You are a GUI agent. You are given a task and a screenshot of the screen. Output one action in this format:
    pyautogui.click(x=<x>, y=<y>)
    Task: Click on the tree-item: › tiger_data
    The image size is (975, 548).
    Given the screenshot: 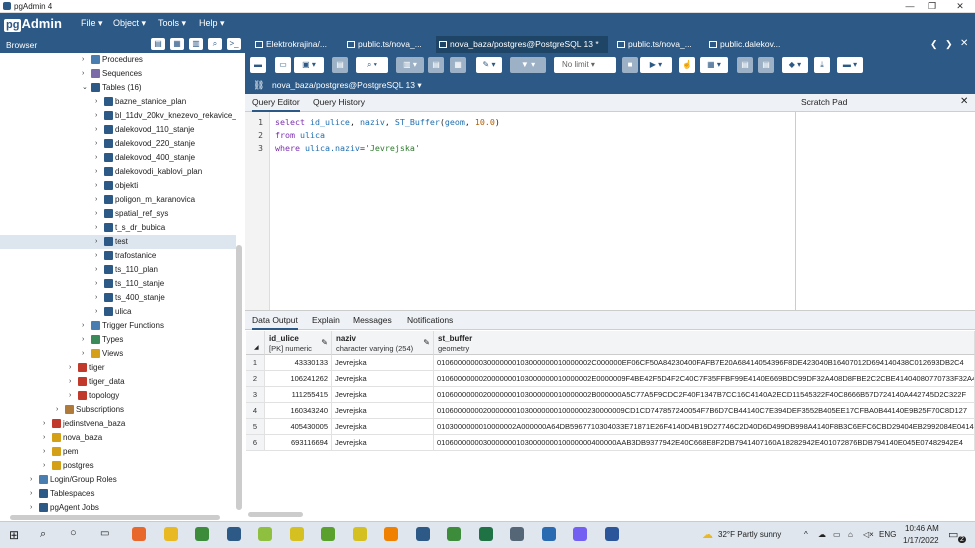 What is the action you would take?
    pyautogui.click(x=118, y=382)
    